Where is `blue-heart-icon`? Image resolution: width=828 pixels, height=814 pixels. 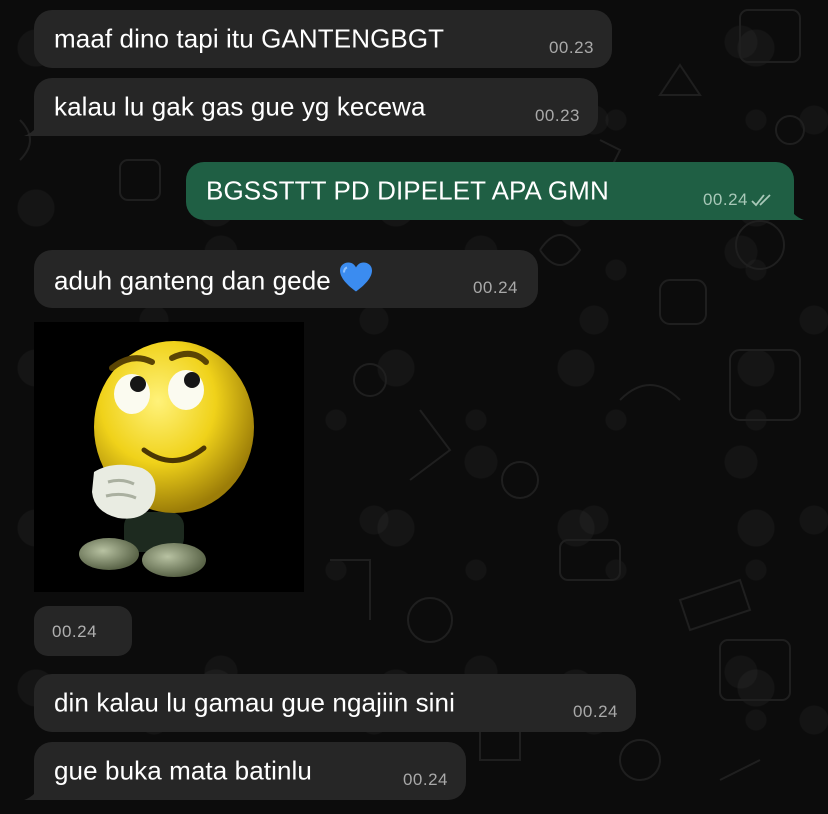
blue-heart-icon is located at coordinates (355, 277).